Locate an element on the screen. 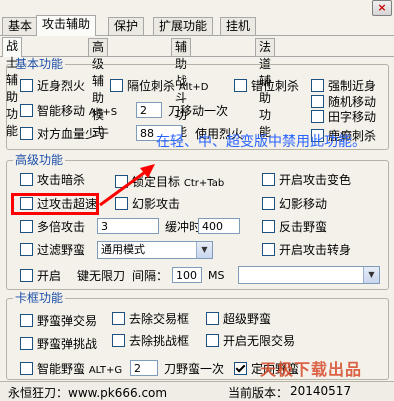  tab-warrior-assist: 战士辅助功能 is located at coordinates (12, 87).